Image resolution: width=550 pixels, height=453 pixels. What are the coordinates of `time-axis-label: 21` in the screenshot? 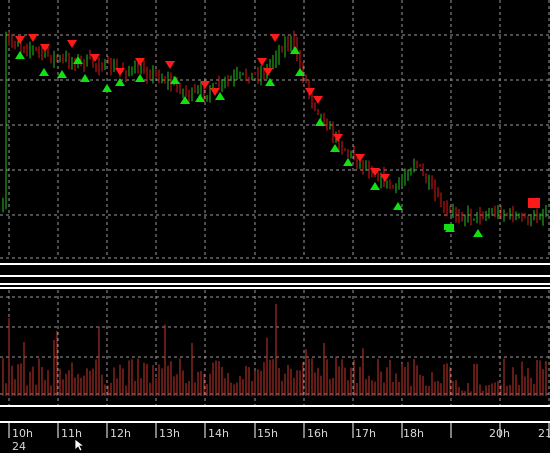 It's located at (544, 433).